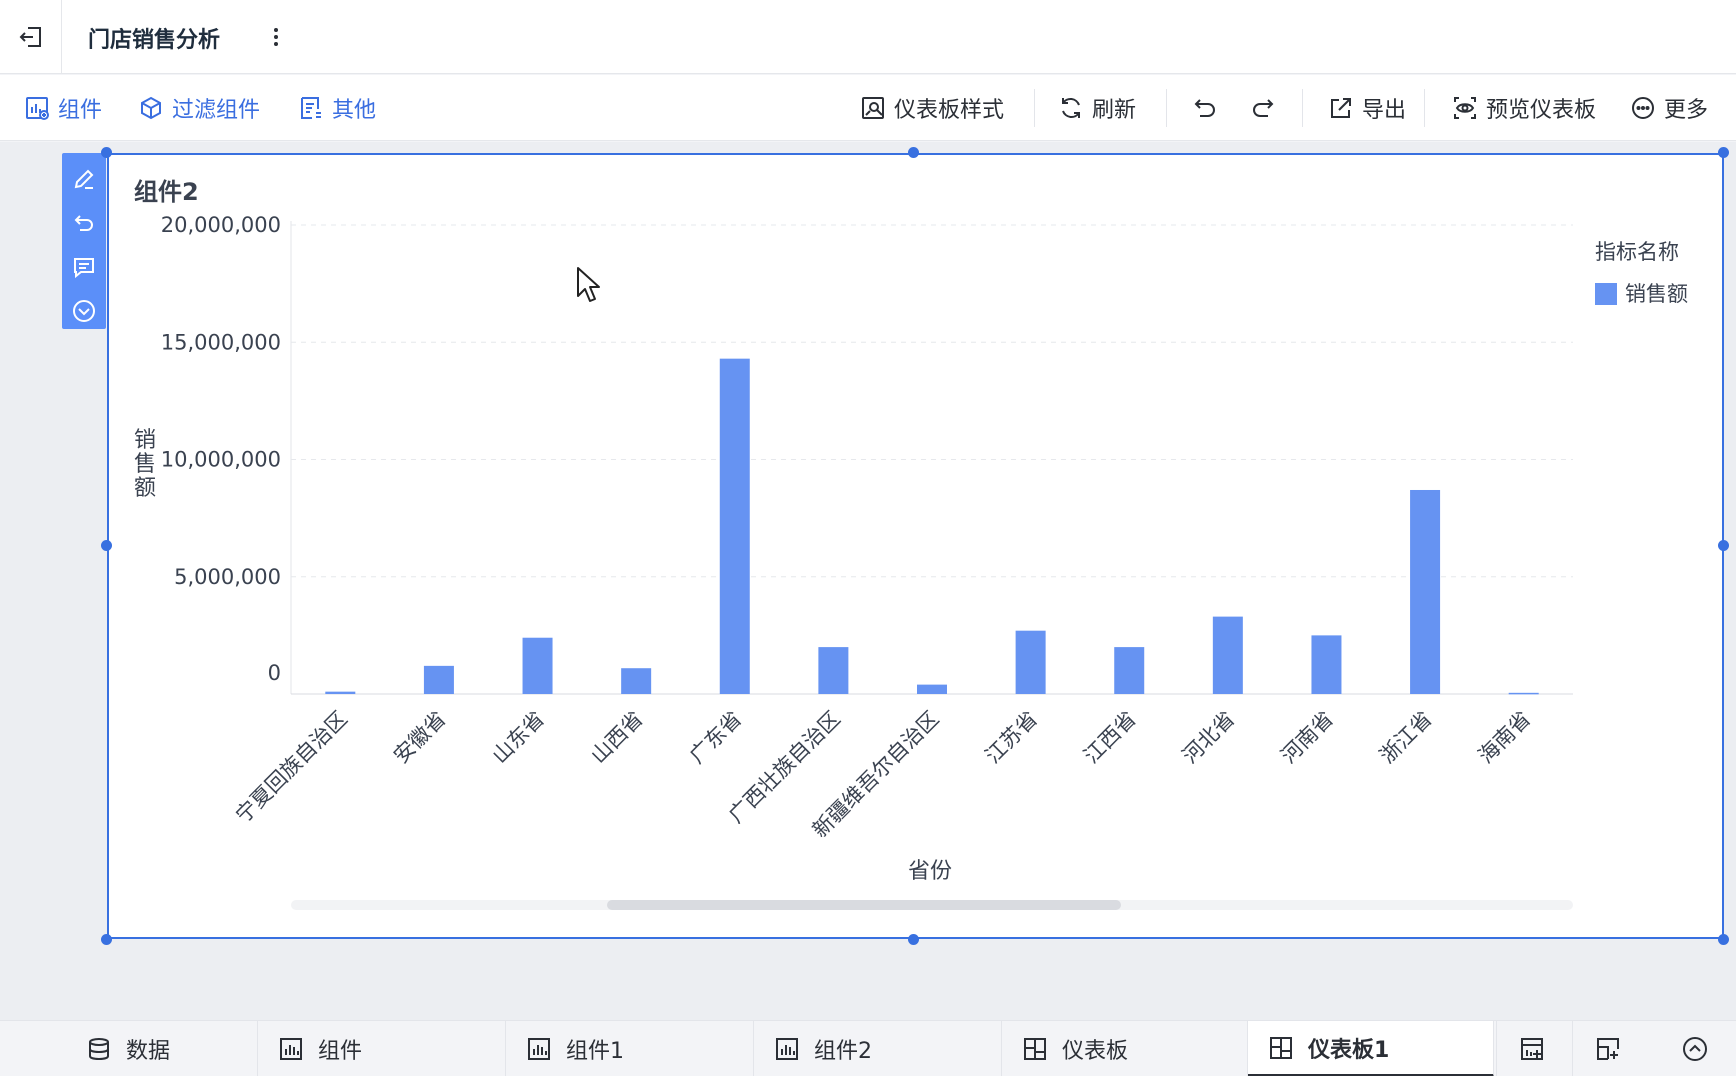  Describe the element at coordinates (1641, 273) in the screenshot. I see `chart-legend: 指标名称 销售额` at that location.